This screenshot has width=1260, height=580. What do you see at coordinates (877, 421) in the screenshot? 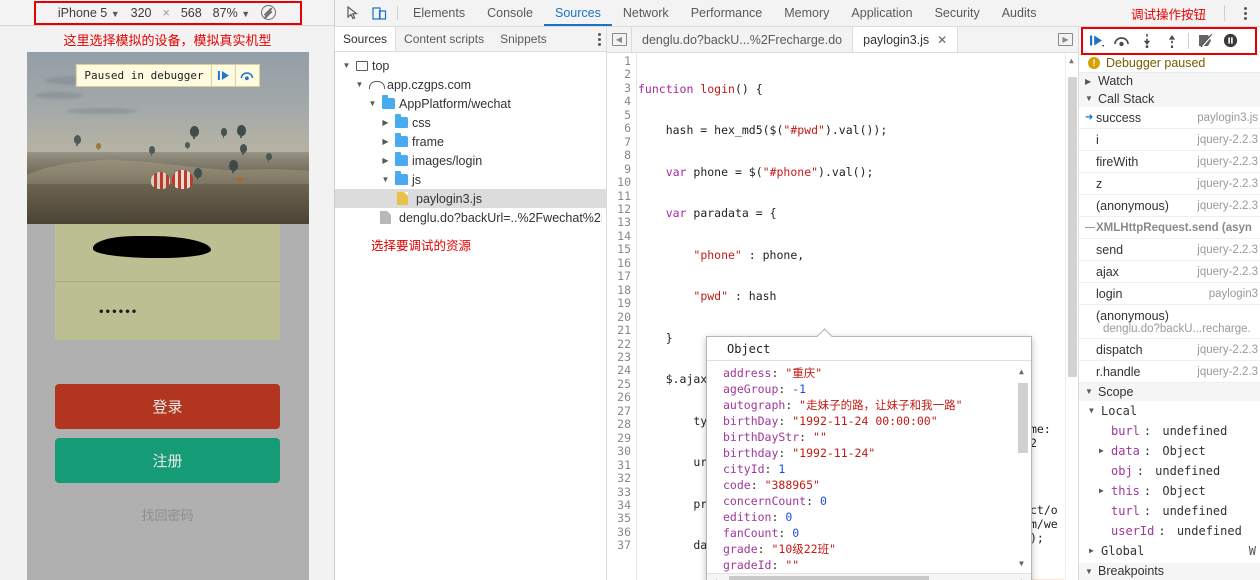
I see `property-row: birthDay: "1992-11-24 00:00:00"` at bounding box center [877, 421].